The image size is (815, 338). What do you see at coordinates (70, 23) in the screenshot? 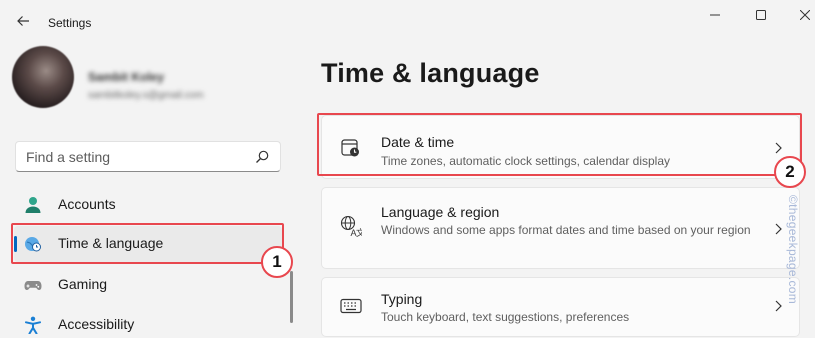
I see `app-title: Settings` at bounding box center [70, 23].